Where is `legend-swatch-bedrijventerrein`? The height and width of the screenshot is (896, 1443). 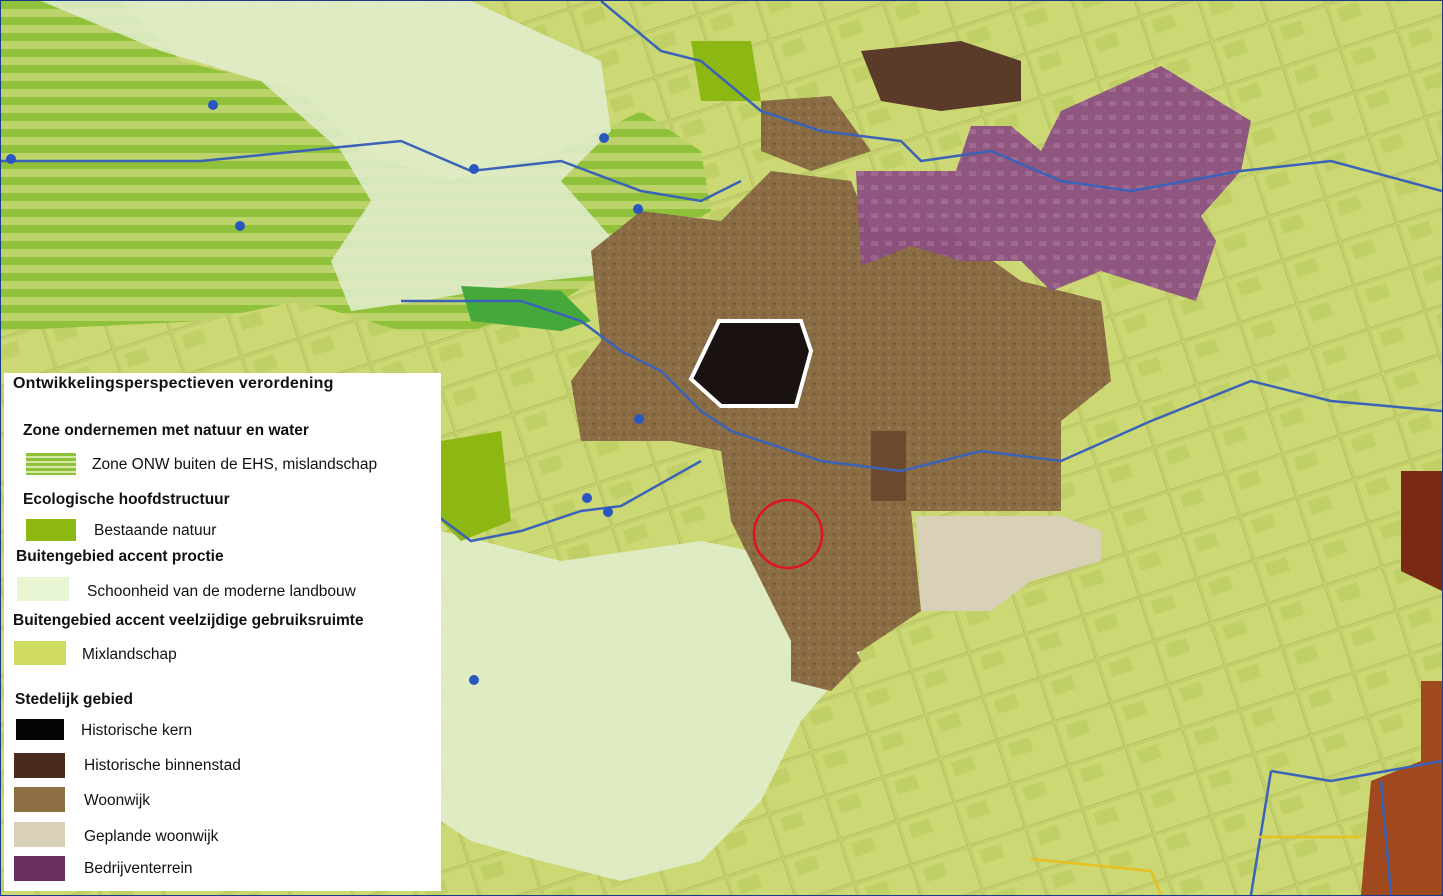 legend-swatch-bedrijventerrein is located at coordinates (39, 868).